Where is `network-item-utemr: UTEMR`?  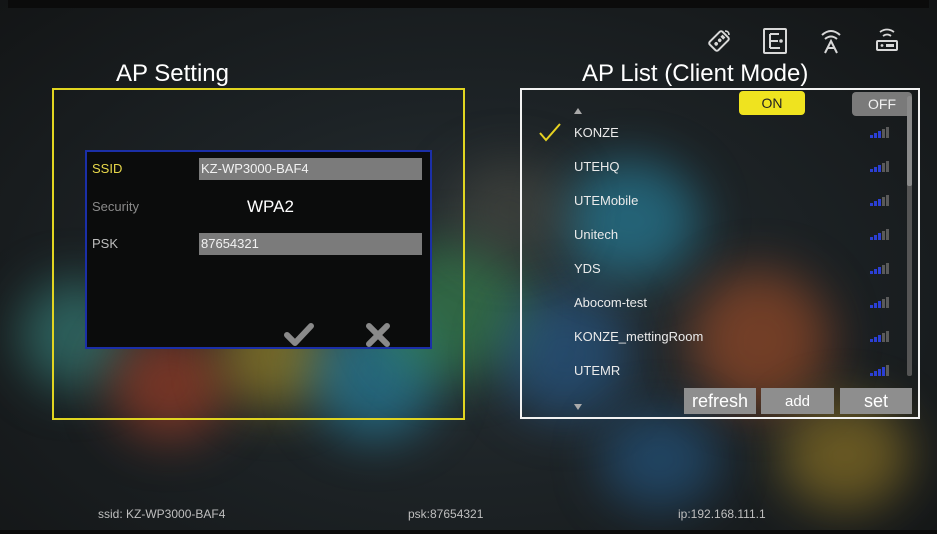
network-item-utemr: UTEMR is located at coordinates (714, 372).